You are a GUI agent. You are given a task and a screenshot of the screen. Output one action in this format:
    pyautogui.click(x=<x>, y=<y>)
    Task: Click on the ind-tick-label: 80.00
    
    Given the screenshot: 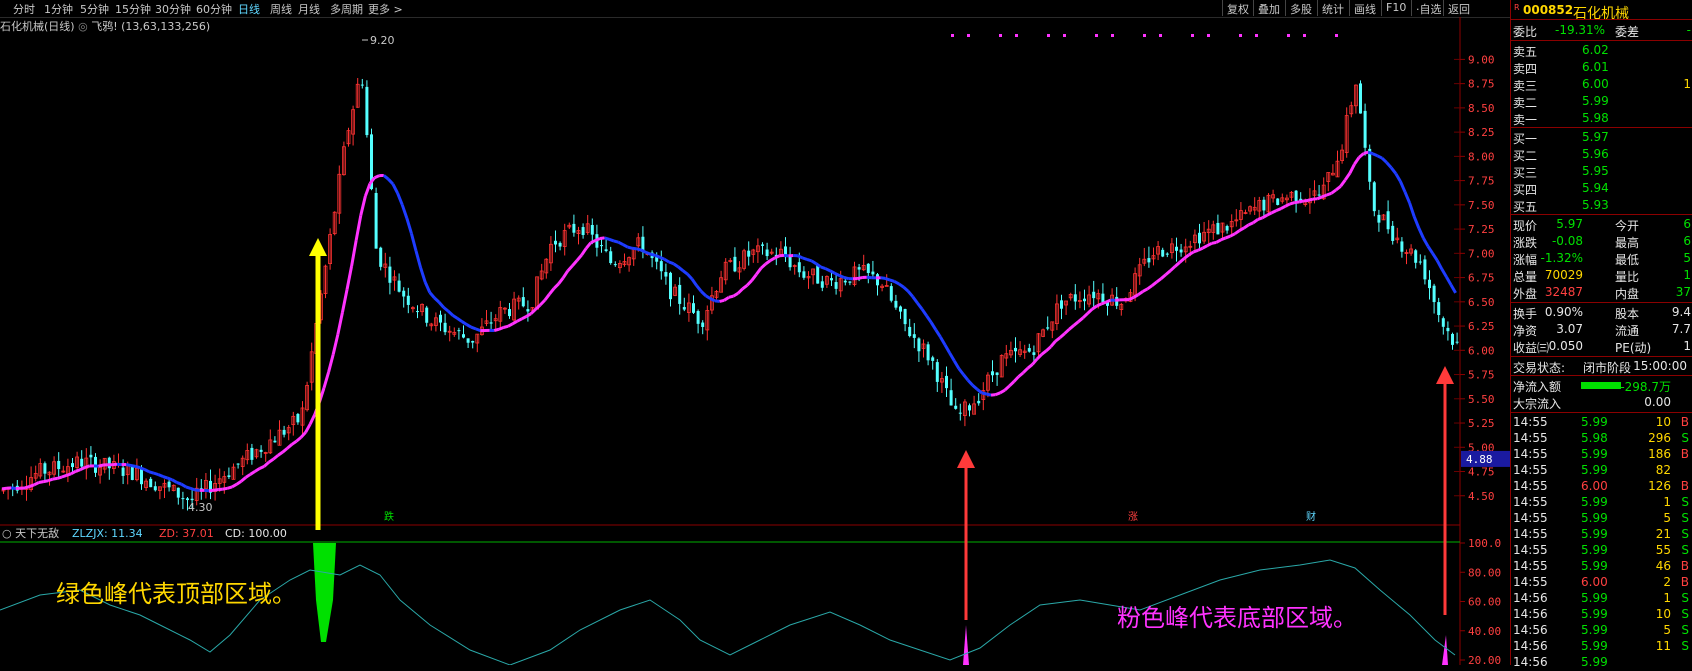 What is the action you would take?
    pyautogui.click(x=1484, y=572)
    